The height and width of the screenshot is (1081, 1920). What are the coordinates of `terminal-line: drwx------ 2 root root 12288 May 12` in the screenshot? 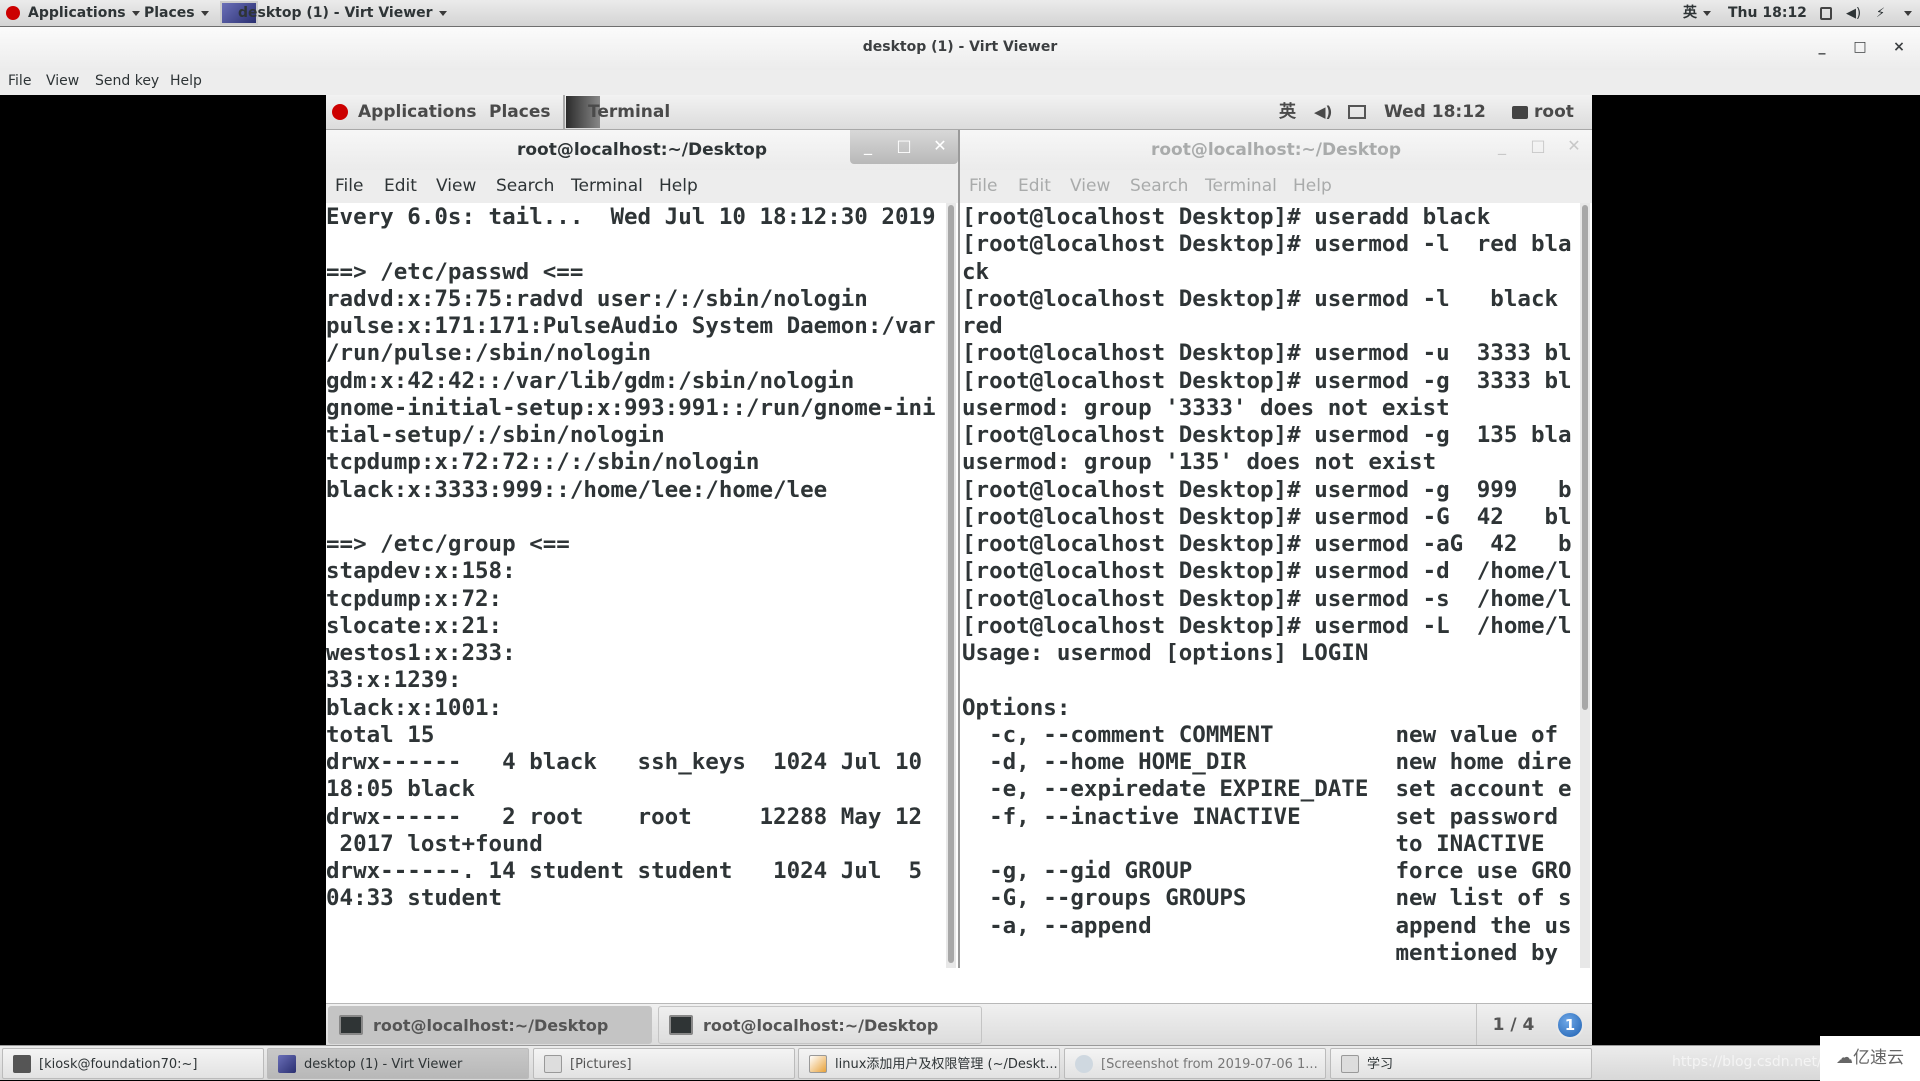 It's located at (624, 816).